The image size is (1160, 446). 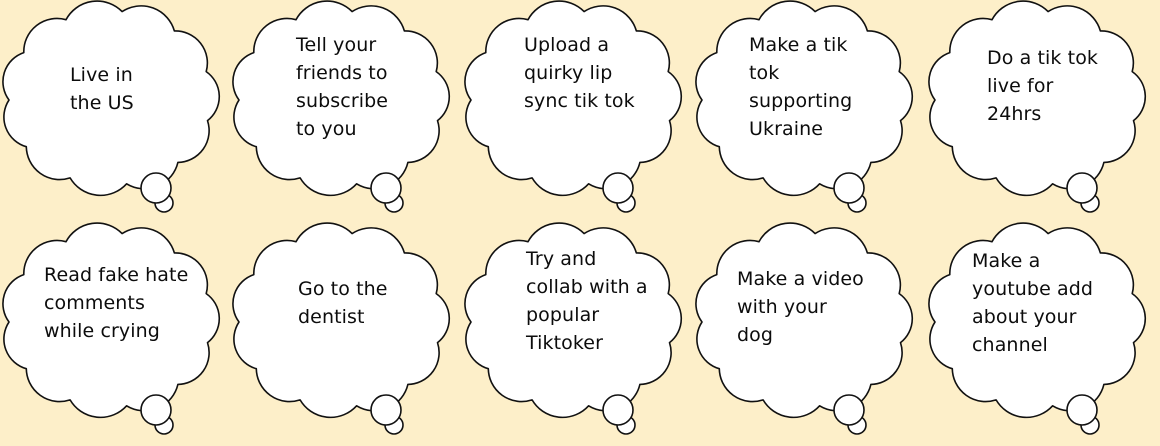 I want to click on thought-bubble-9: Make a video with your dog, so click(x=809, y=332).